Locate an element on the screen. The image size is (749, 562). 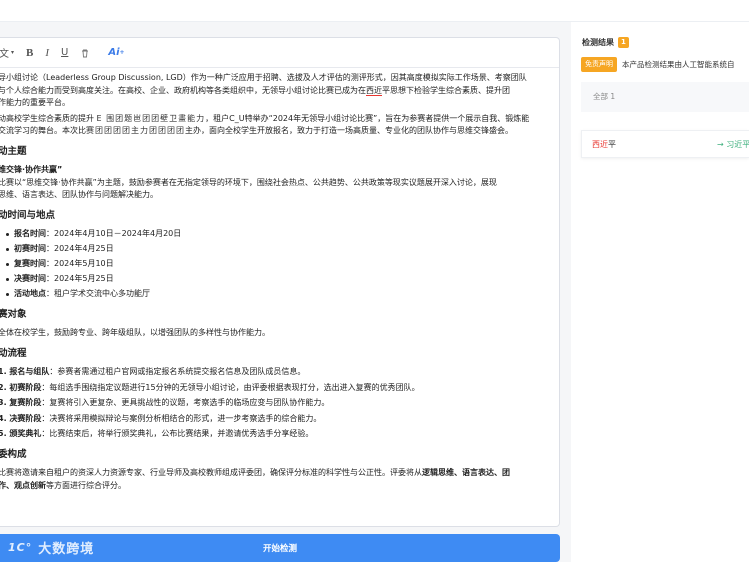
result-card: 西近平 → 习近平 is located at coordinates (665, 144).